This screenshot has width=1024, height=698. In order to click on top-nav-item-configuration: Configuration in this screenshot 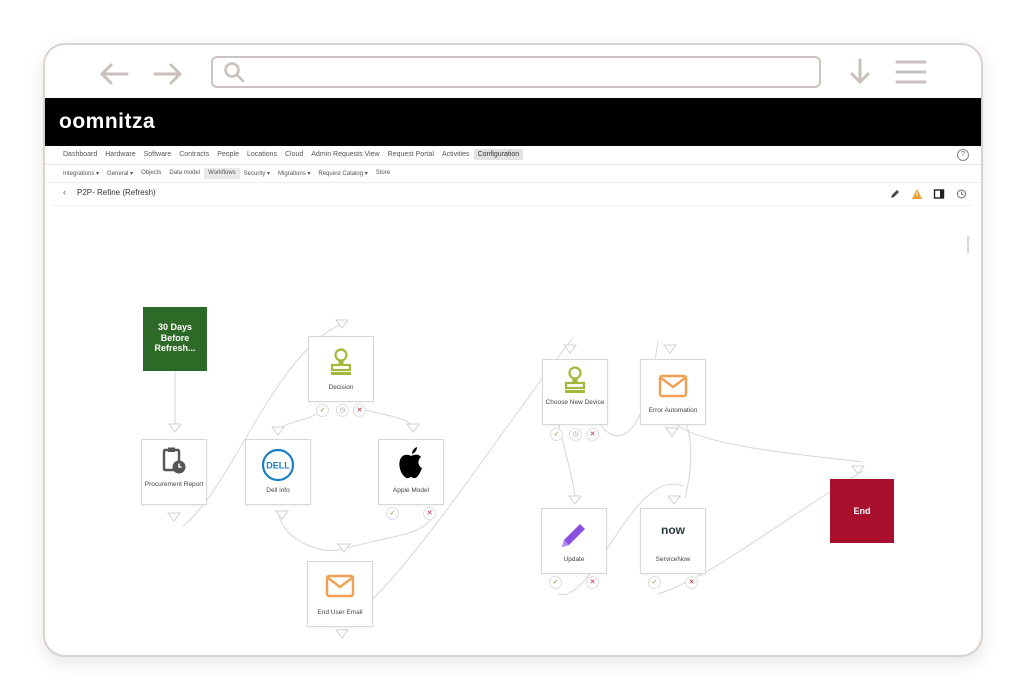, I will do `click(498, 154)`.